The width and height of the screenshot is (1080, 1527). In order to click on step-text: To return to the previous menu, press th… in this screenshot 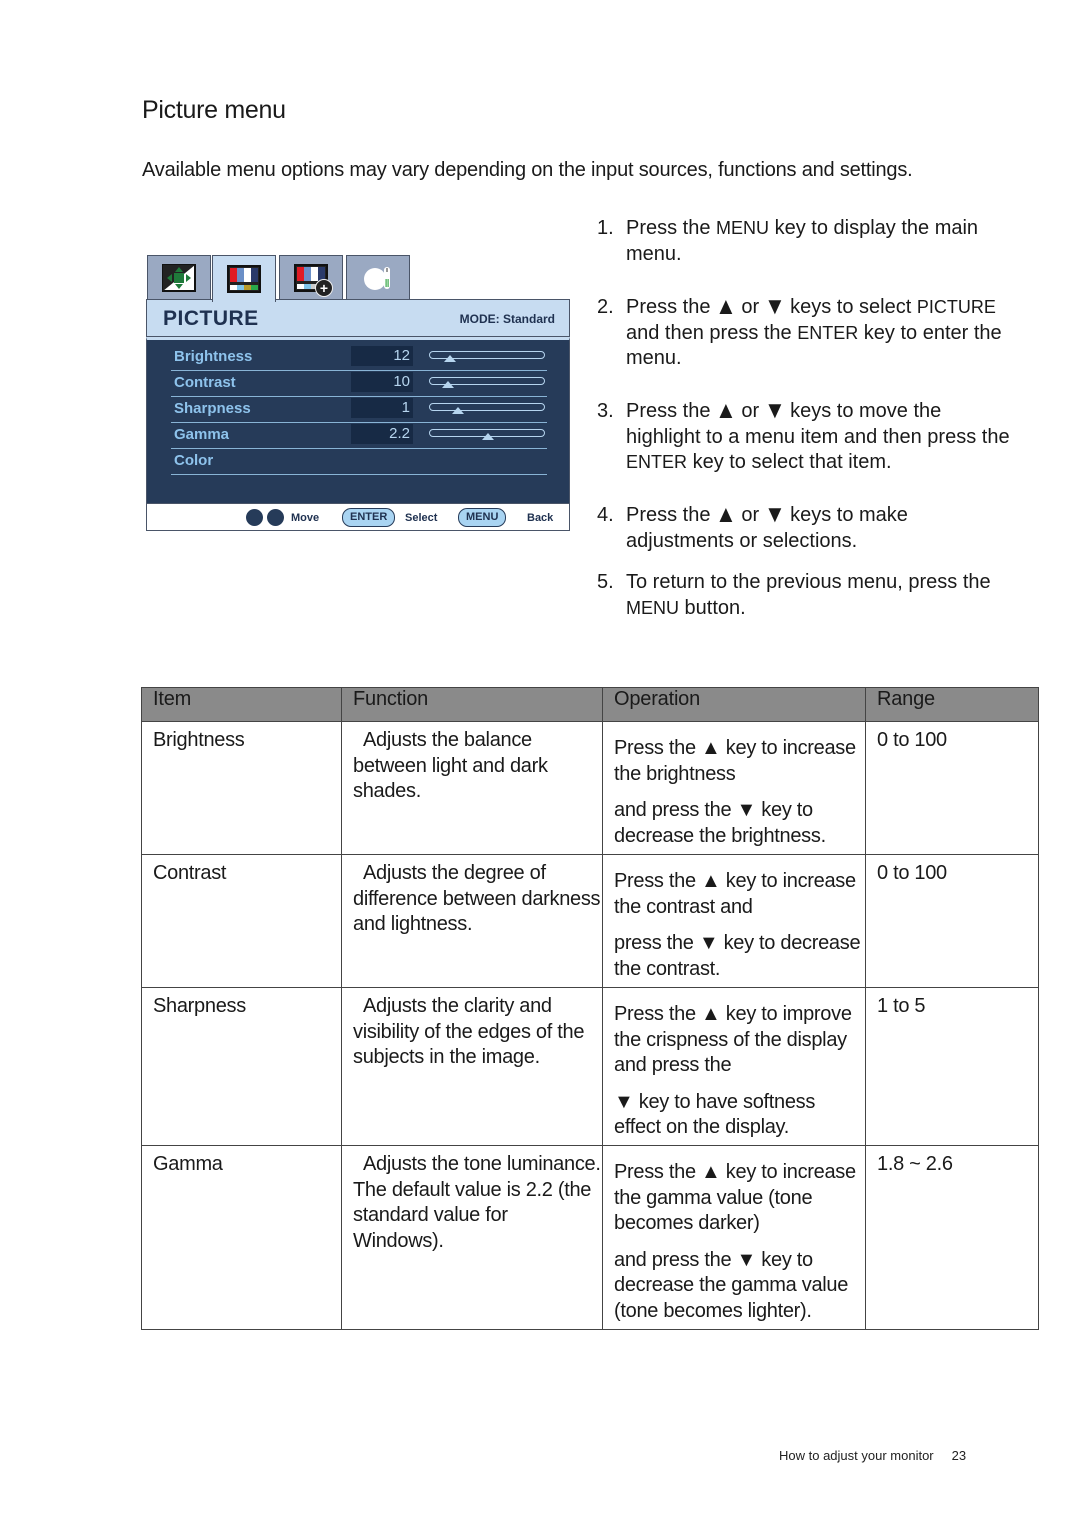, I will do `click(821, 595)`.